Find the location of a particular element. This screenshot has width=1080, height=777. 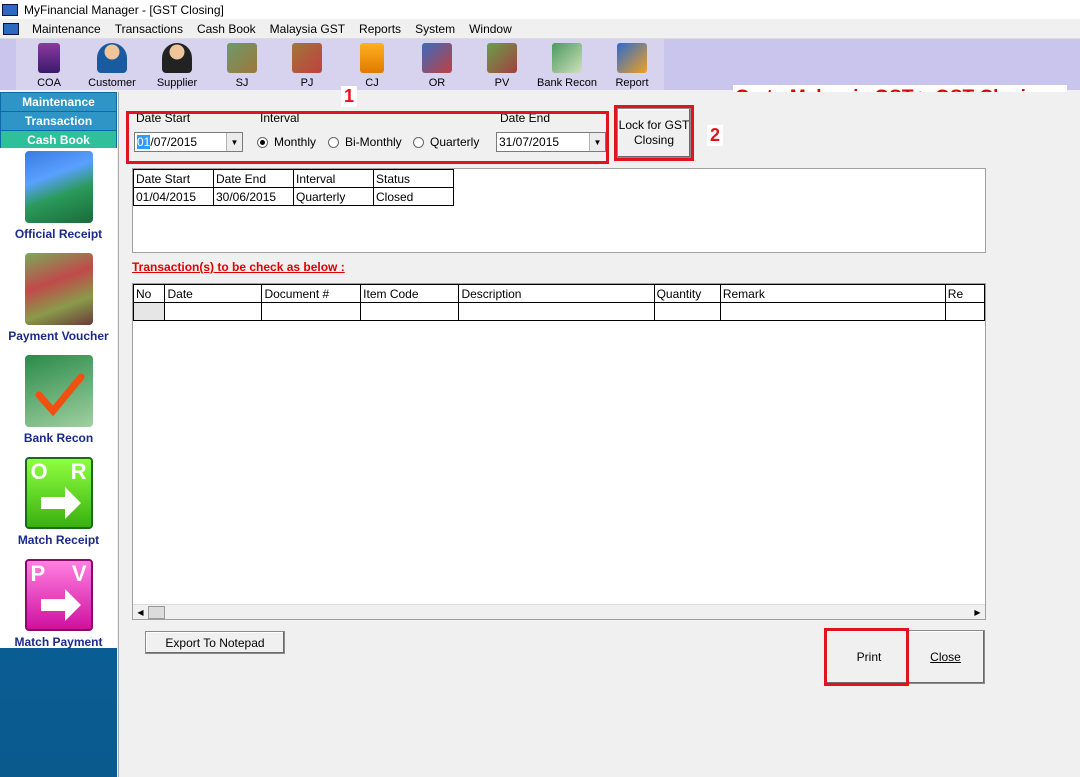

coa-label: COA is located at coordinates (49, 83).